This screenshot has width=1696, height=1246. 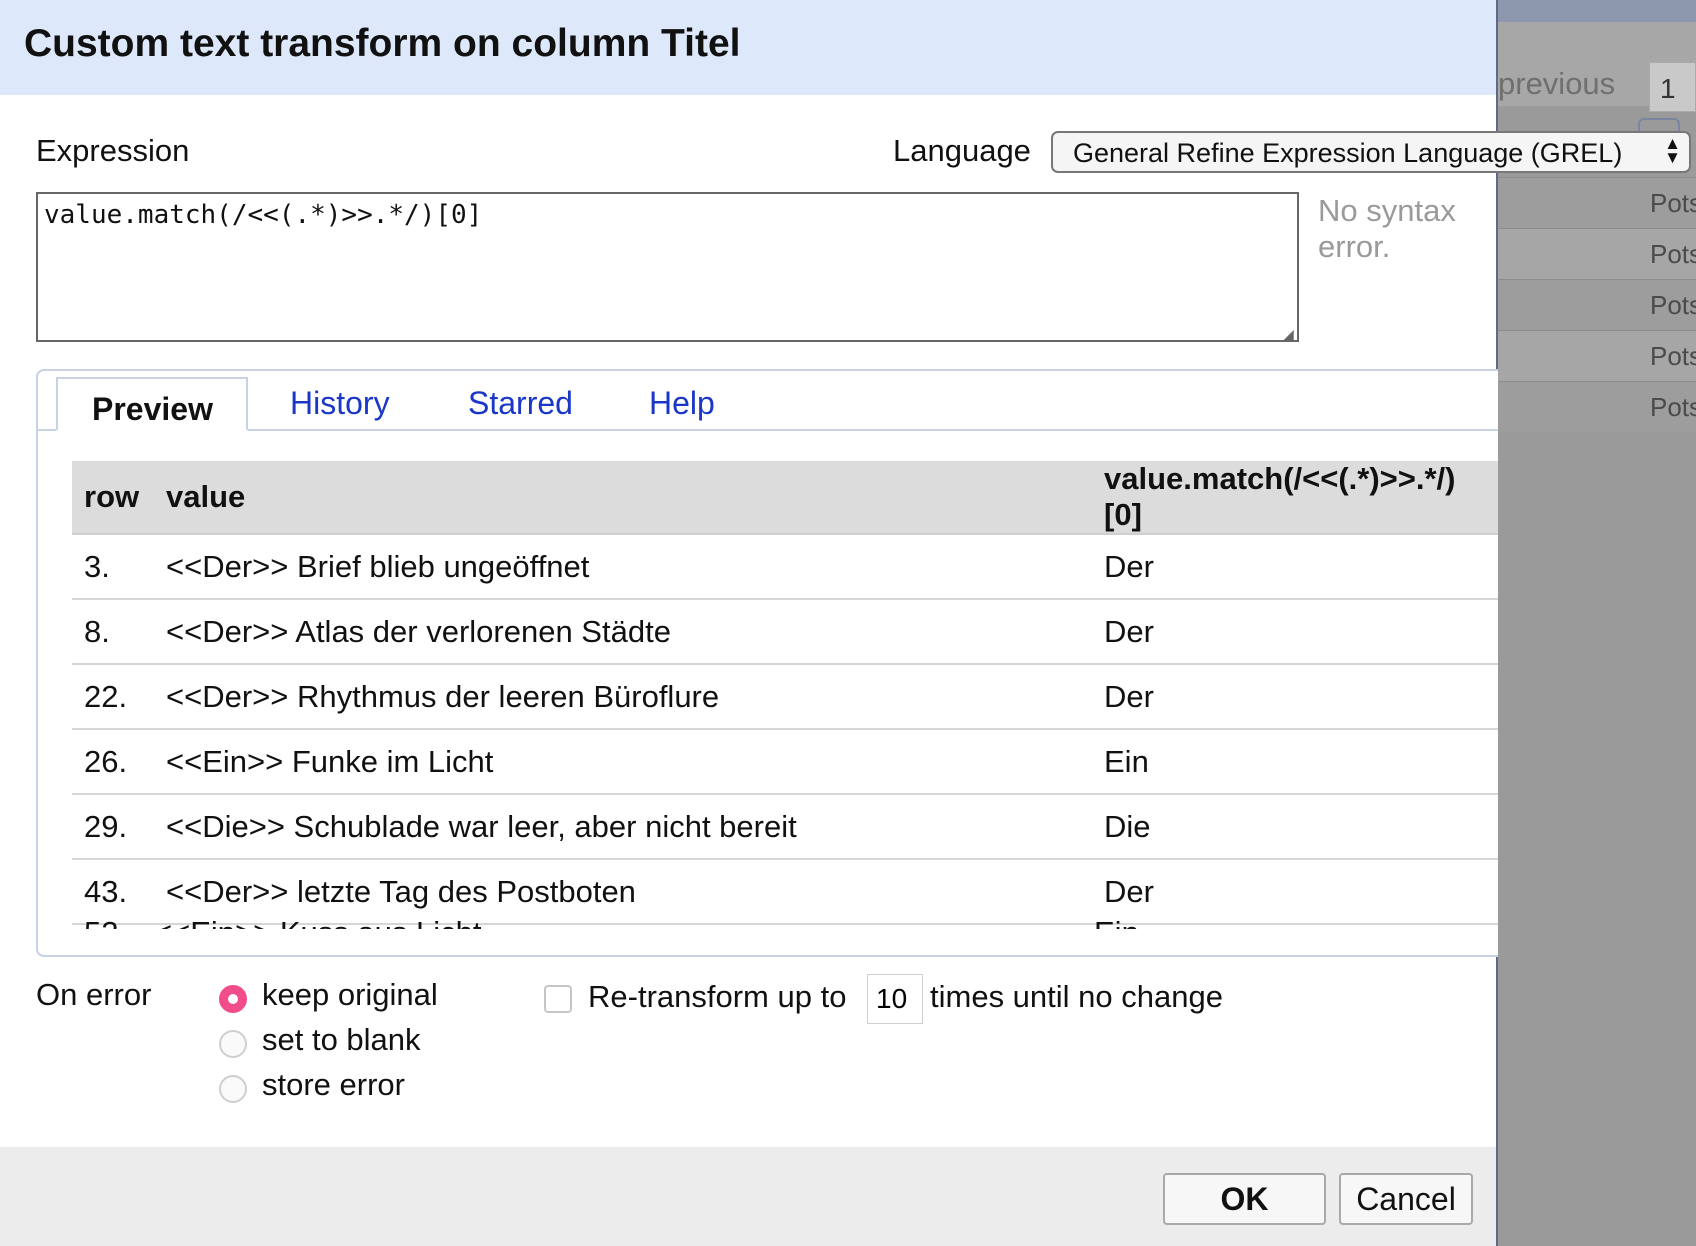 I want to click on tab-help: Help, so click(x=682, y=403).